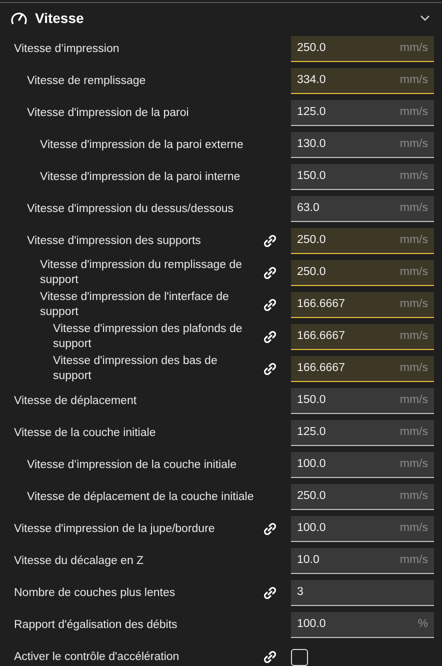 The width and height of the screenshot is (442, 666). Describe the element at coordinates (79, 561) in the screenshot. I see `setting-label: Vitesse du décalage en Z` at that location.